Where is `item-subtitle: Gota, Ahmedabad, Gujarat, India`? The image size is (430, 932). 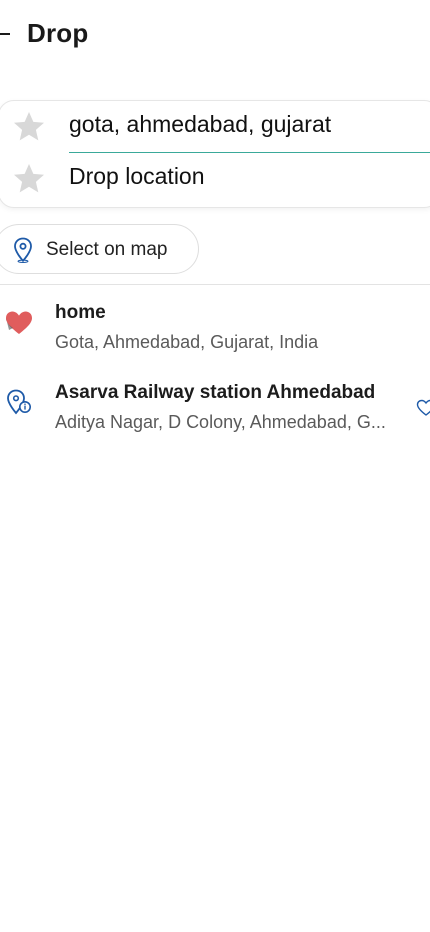 item-subtitle: Gota, Ahmedabad, Gujarat, India is located at coordinates (187, 342).